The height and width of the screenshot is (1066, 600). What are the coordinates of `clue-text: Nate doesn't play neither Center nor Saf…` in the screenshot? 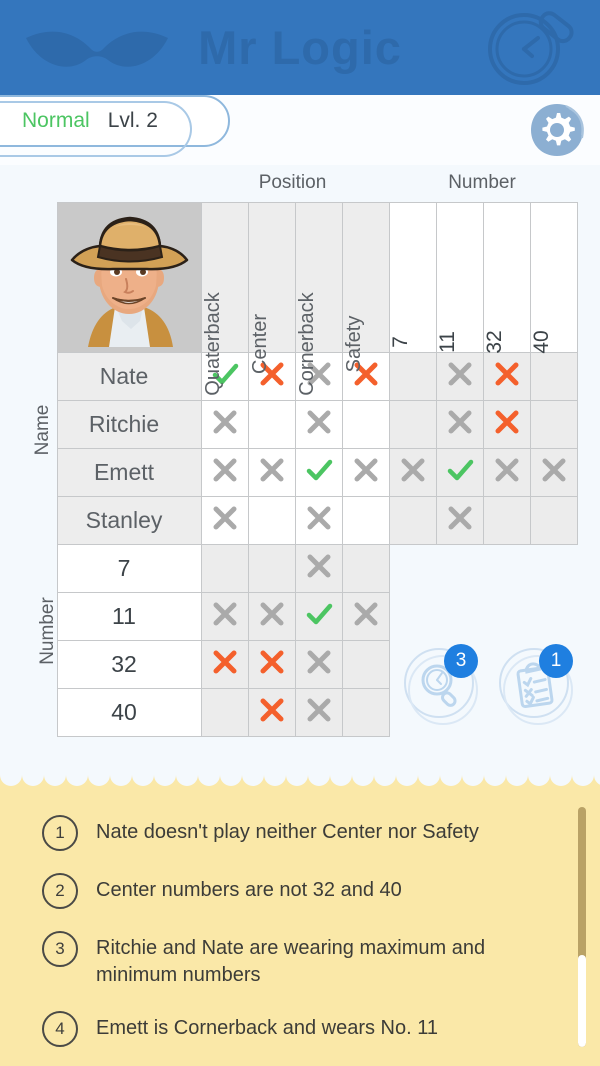 It's located at (287, 832).